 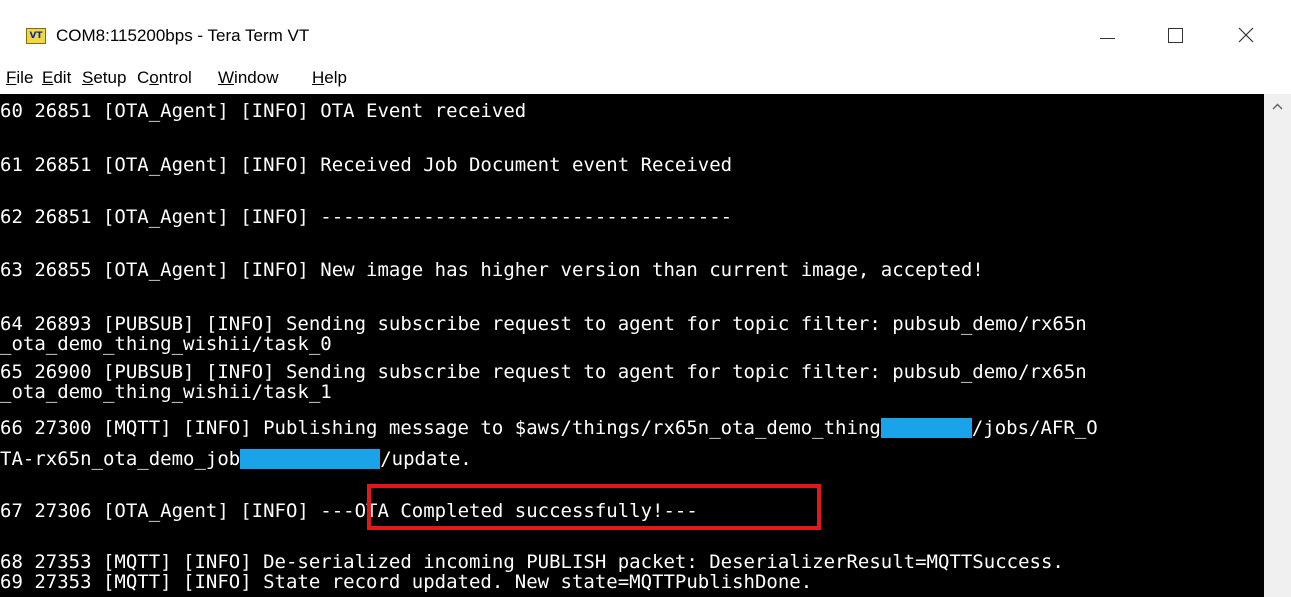 I want to click on log-line-66-text-end: /jobs/AFR_O, so click(x=1034, y=428).